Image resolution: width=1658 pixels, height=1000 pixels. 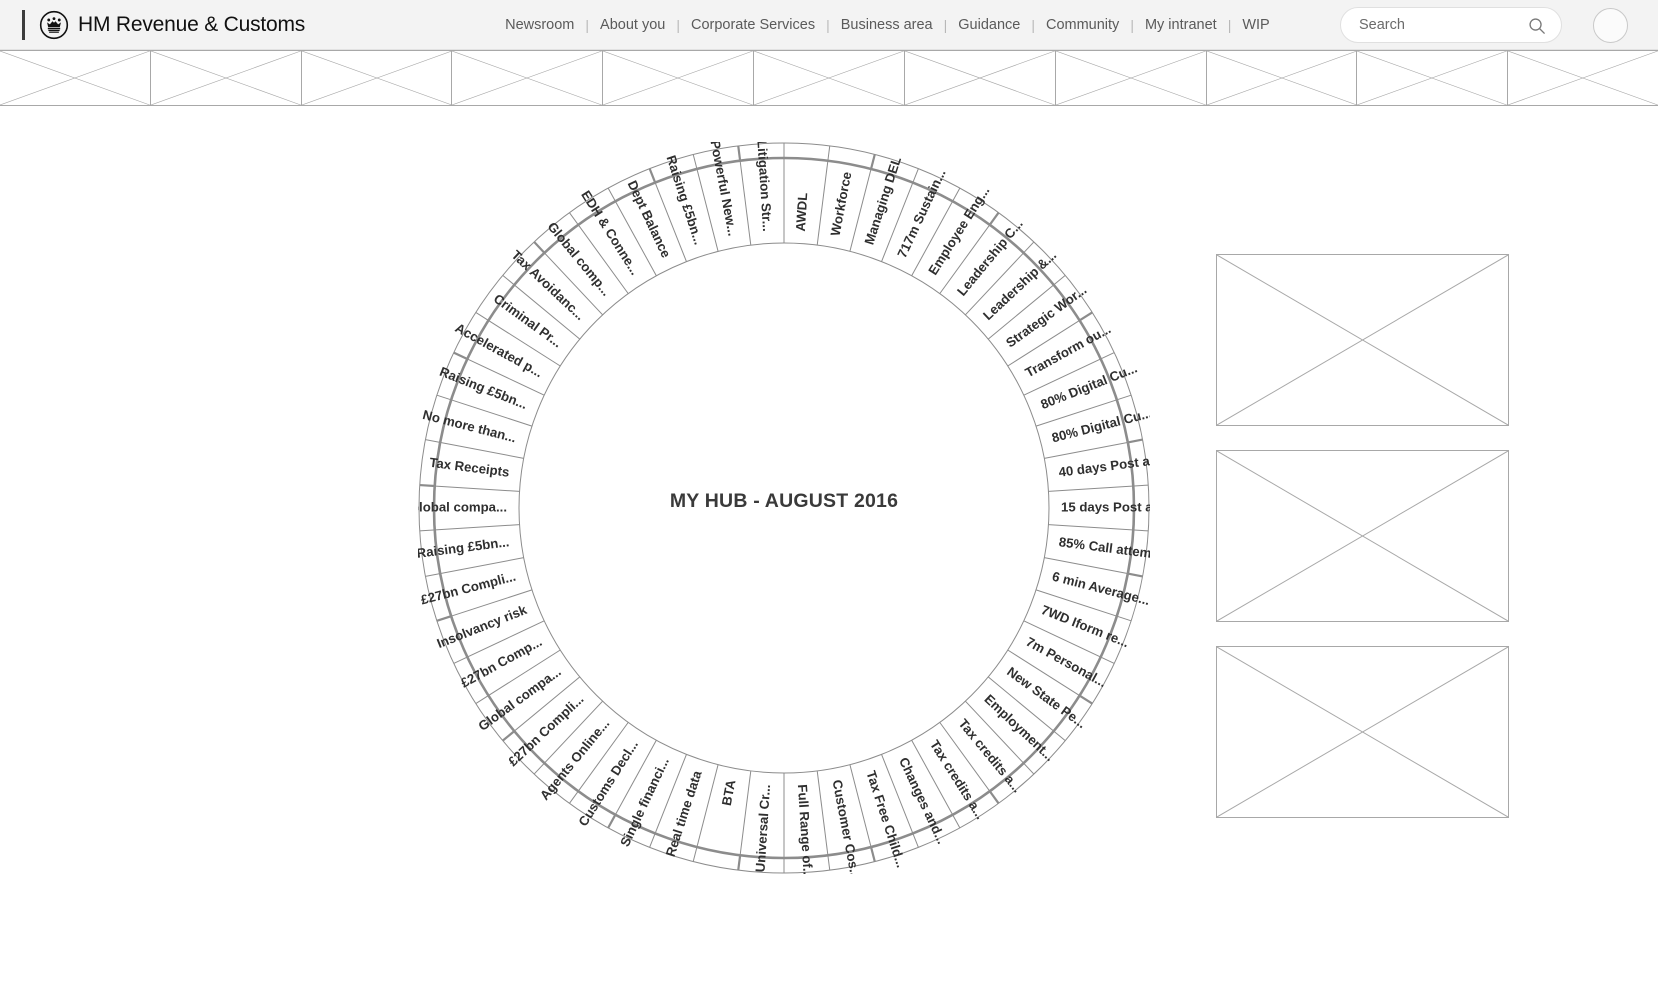 What do you see at coordinates (539, 25) in the screenshot?
I see `nav-item-newsroom: Newsroom` at bounding box center [539, 25].